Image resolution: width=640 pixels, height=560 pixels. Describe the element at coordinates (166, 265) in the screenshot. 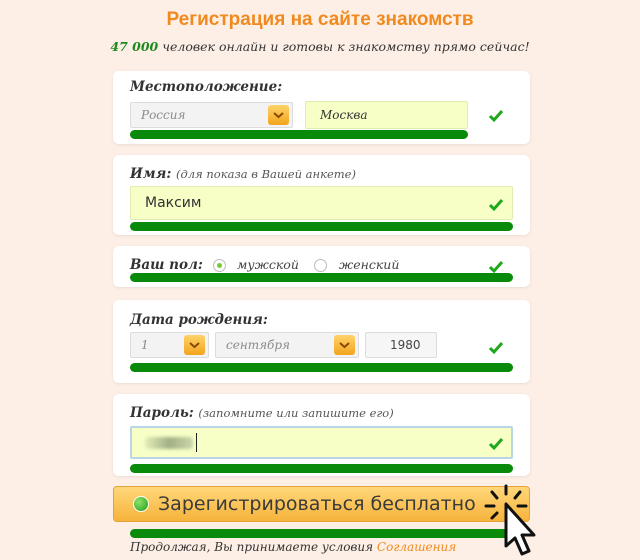

I see `gender-label: Ваш пол:` at that location.